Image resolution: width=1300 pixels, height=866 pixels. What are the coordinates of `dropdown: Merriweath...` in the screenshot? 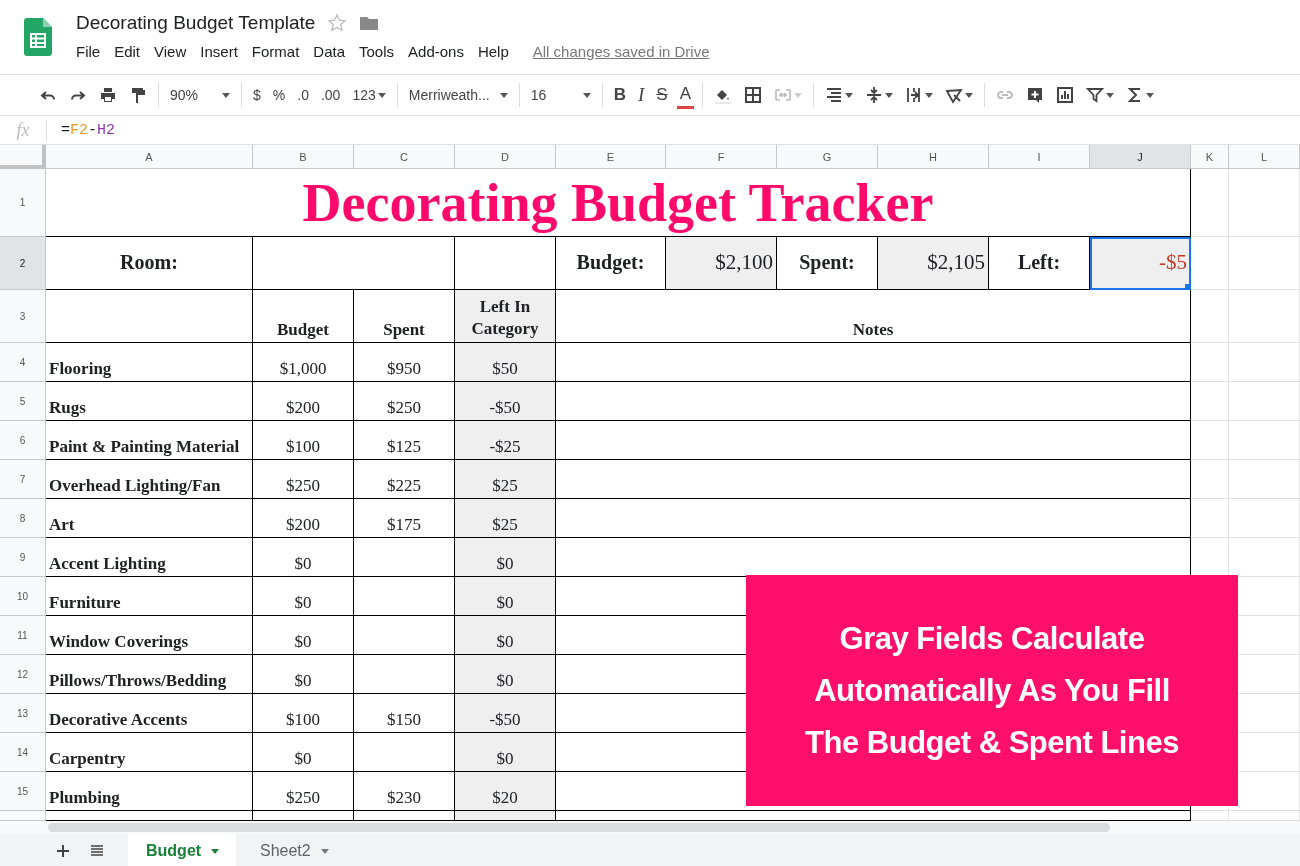 It's located at (458, 95).